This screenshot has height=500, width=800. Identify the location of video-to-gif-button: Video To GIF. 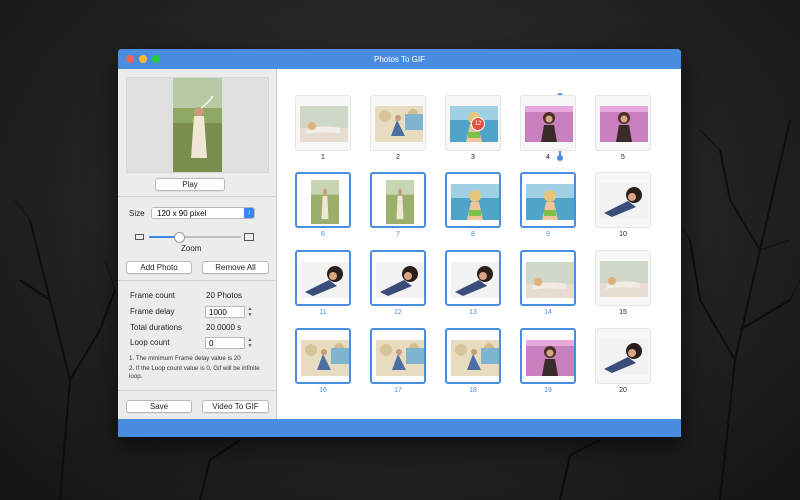
(235, 406).